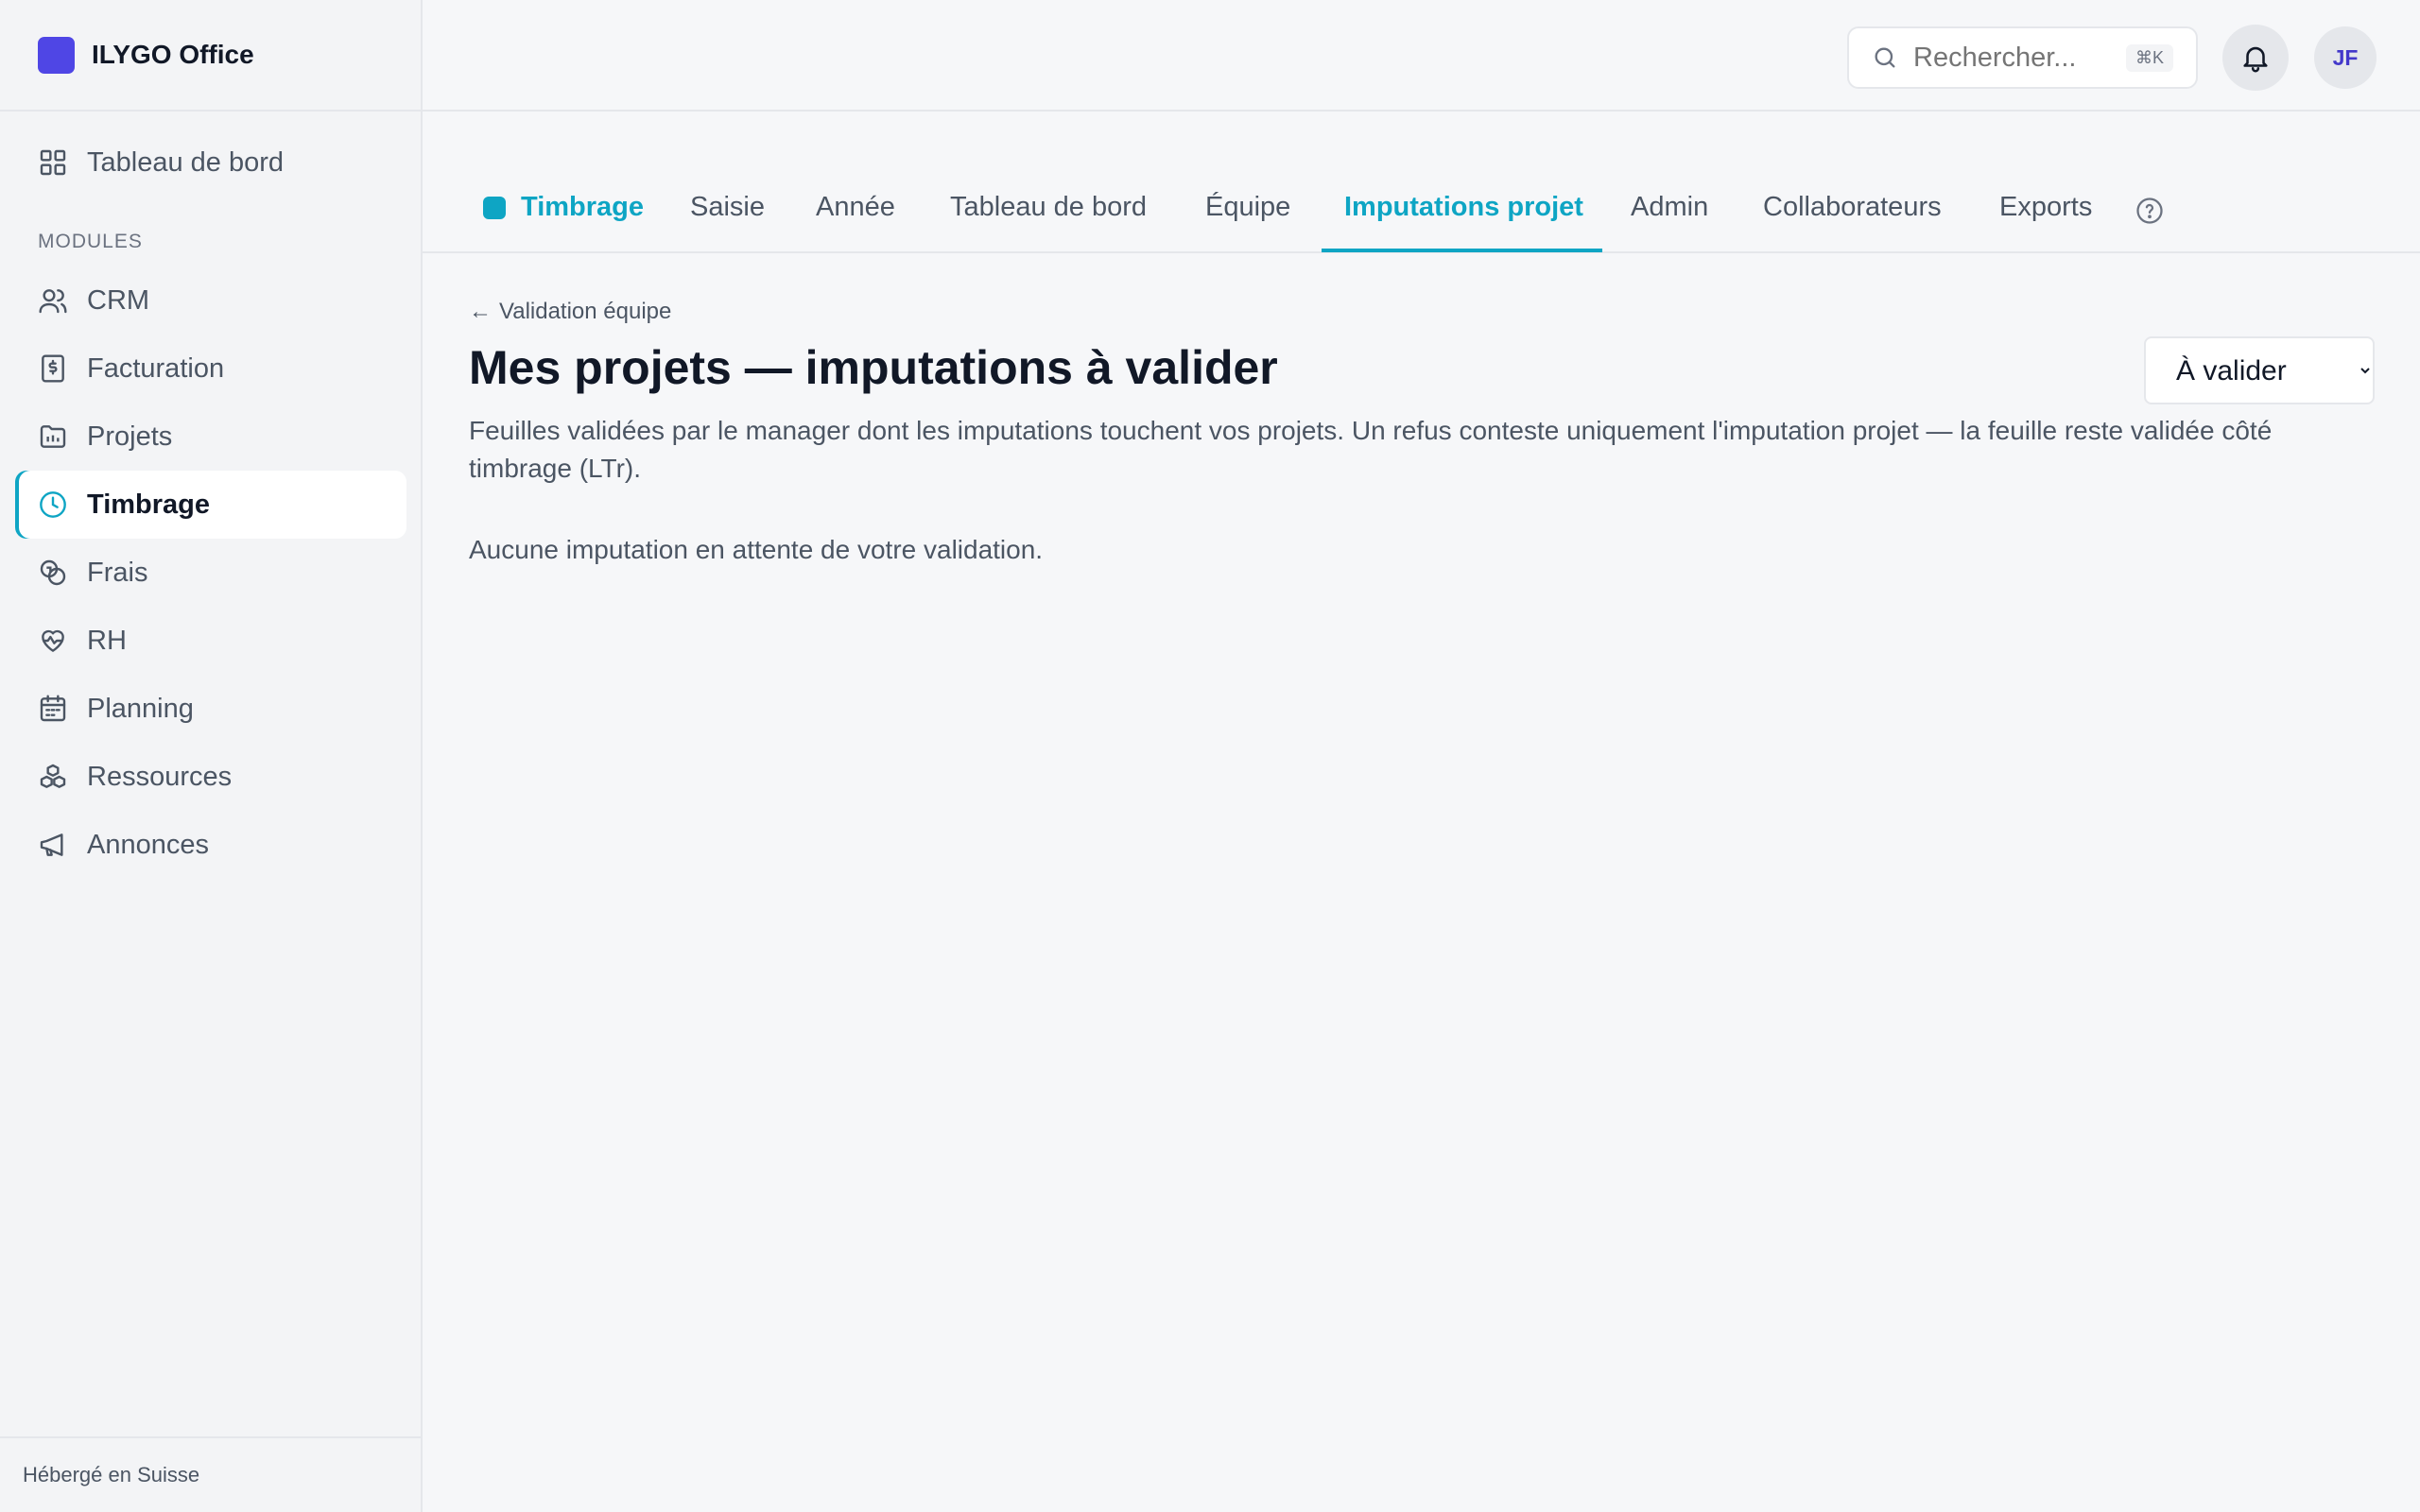 Image resolution: width=2420 pixels, height=1512 pixels. Describe the element at coordinates (480, 311) in the screenshot. I see `arrow-left-icon: ←` at that location.